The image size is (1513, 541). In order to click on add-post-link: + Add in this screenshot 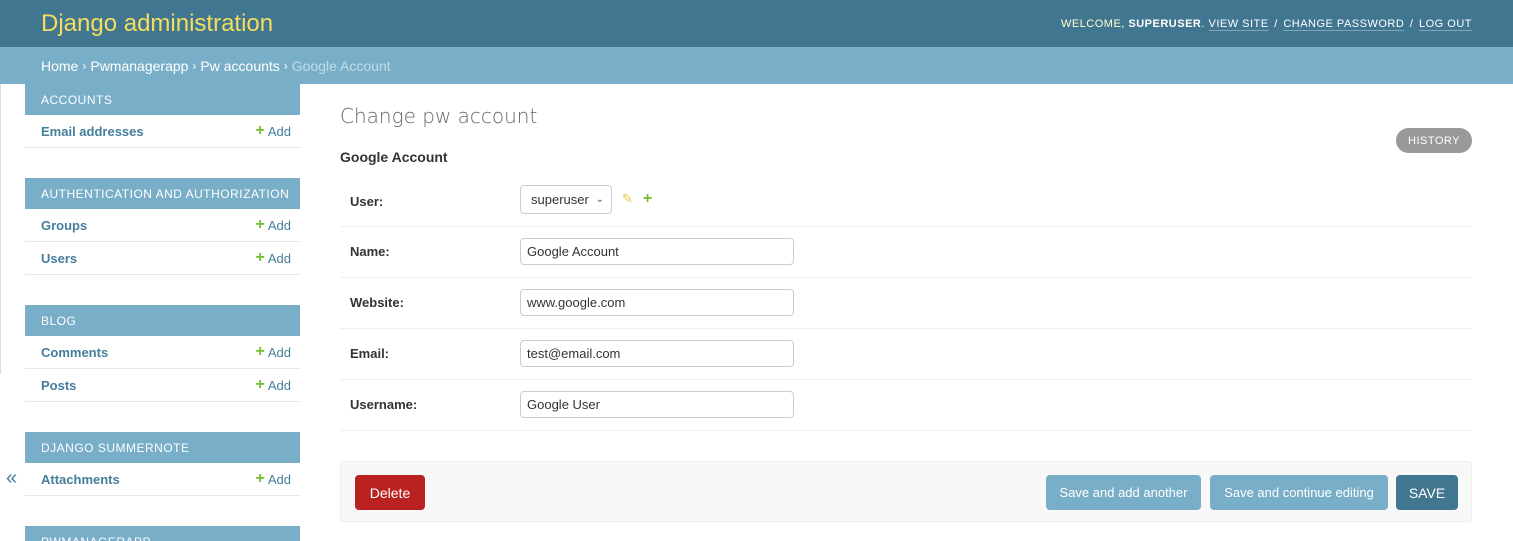, I will do `click(273, 385)`.